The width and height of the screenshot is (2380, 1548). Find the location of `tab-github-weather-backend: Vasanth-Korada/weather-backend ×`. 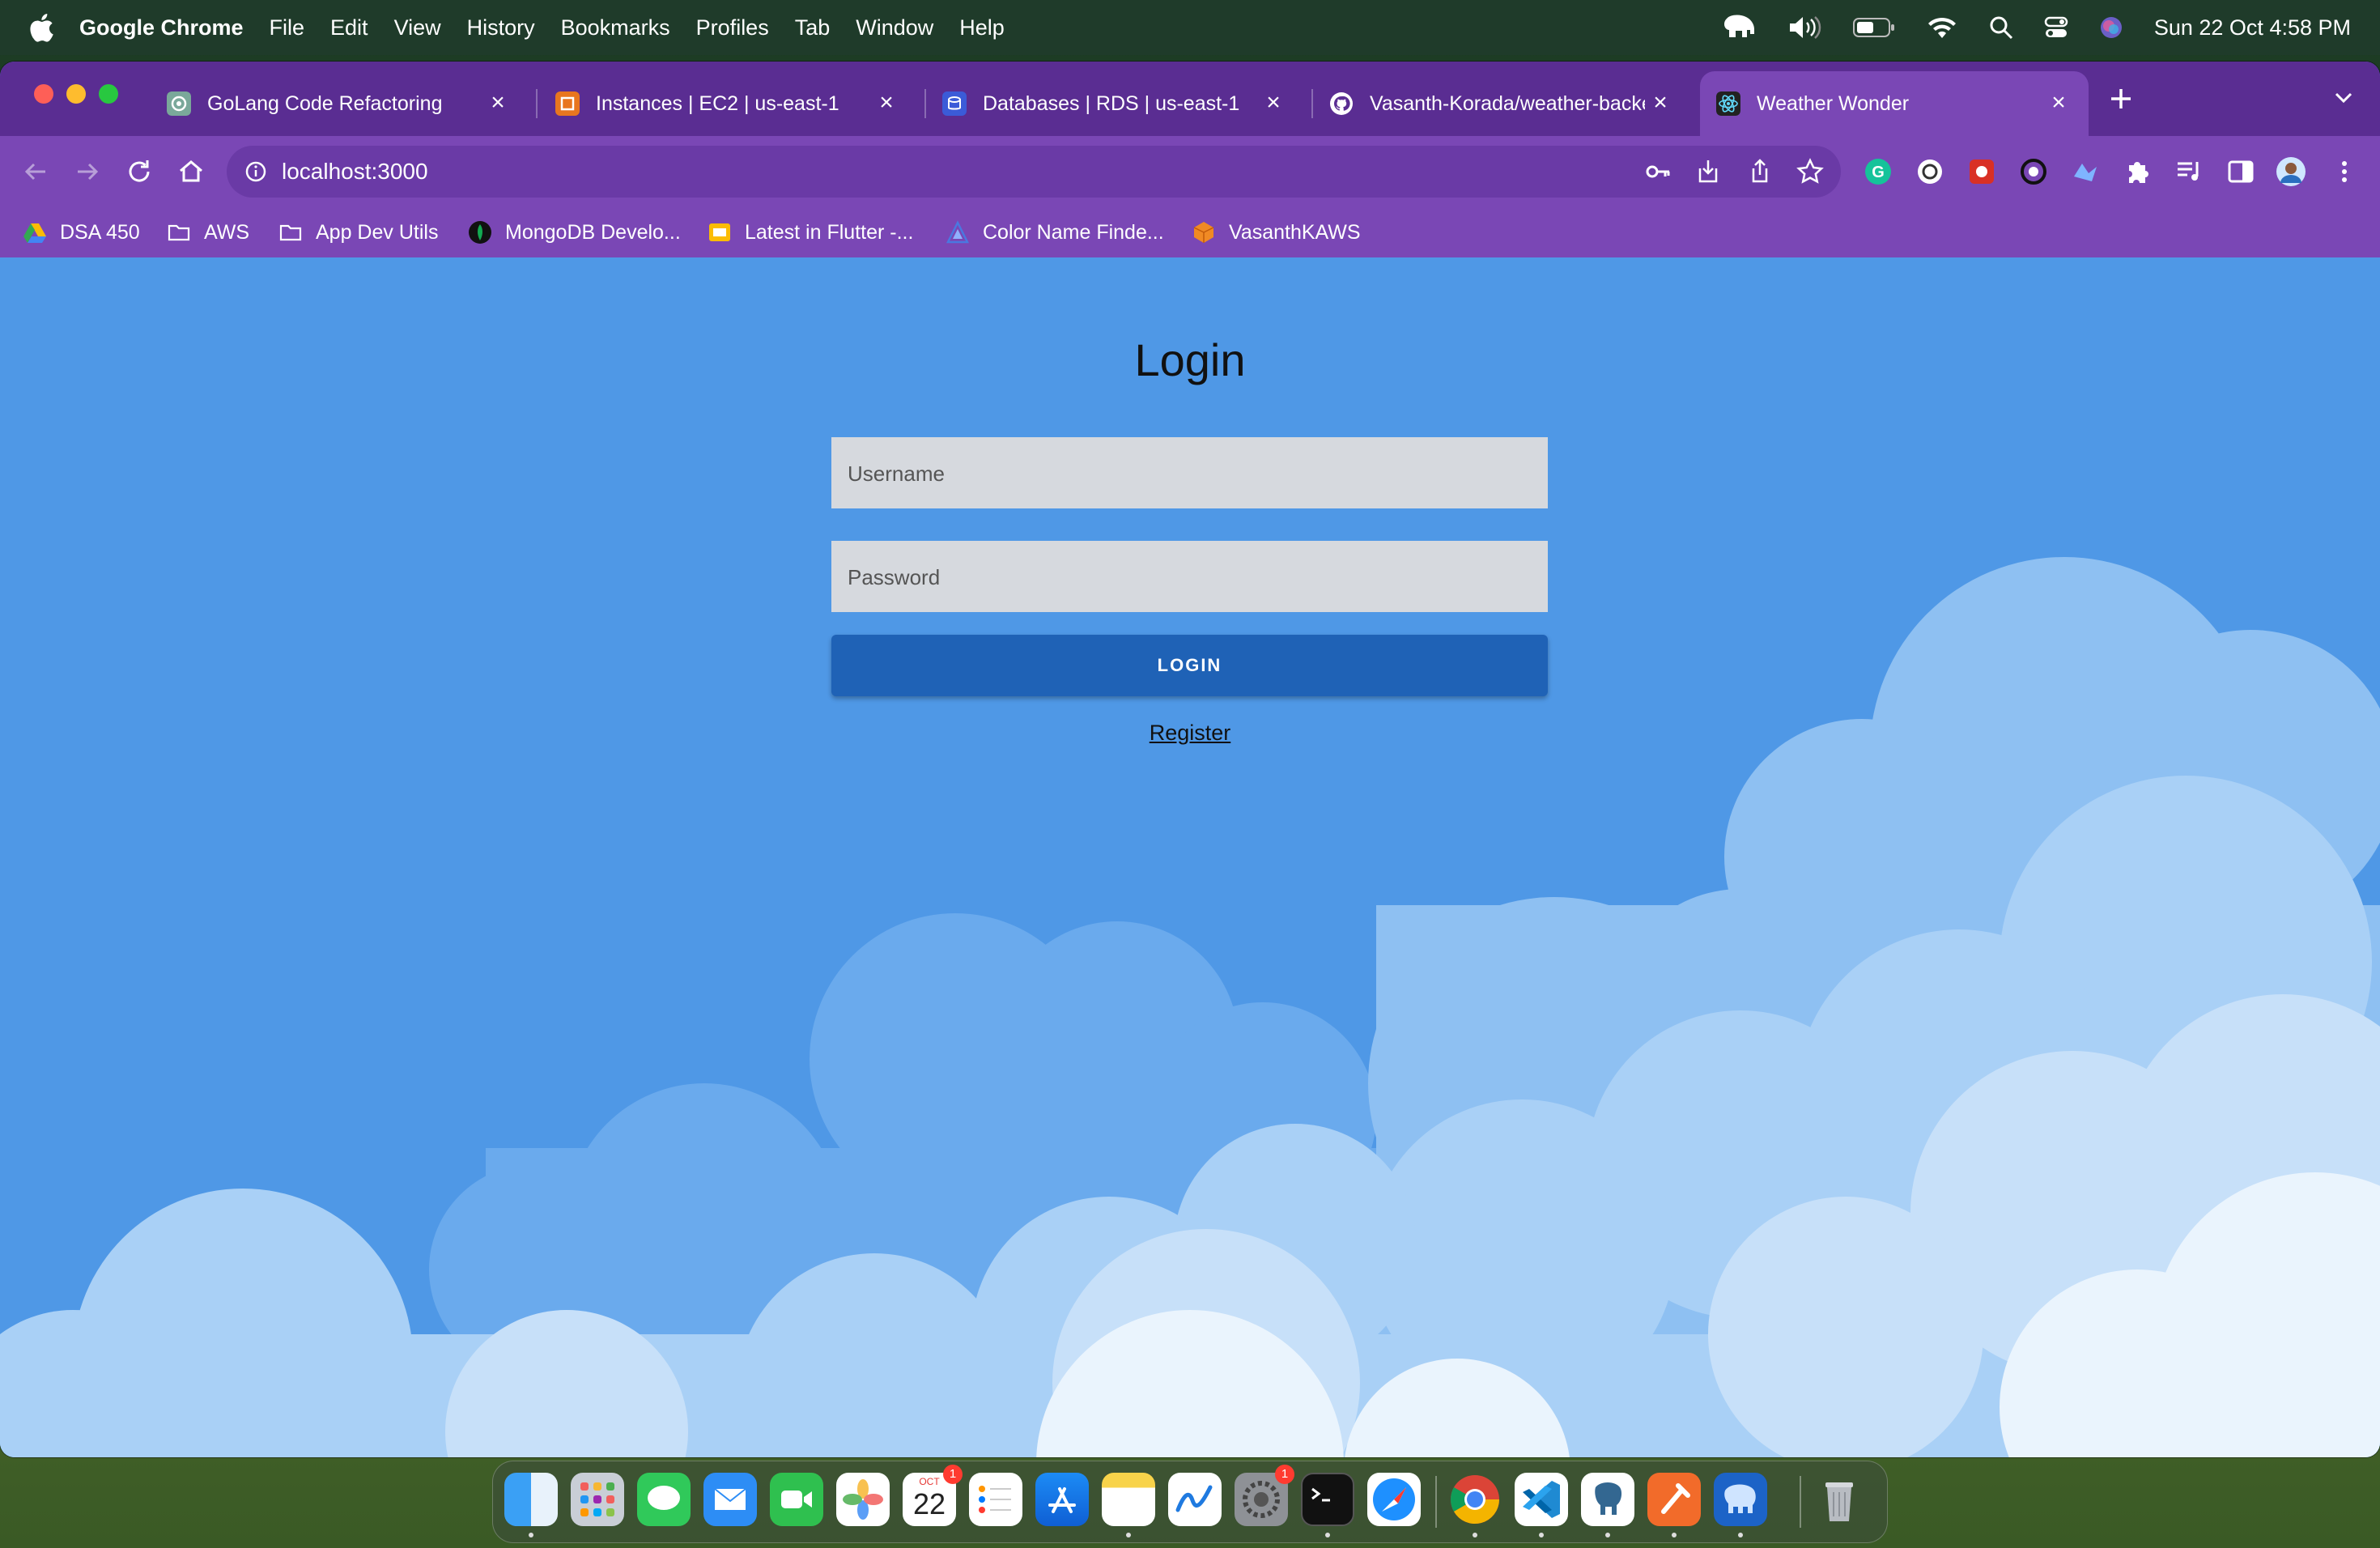

tab-github-weather-backend: Vasanth-Korada/weather-backend × is located at coordinates (1509, 104).